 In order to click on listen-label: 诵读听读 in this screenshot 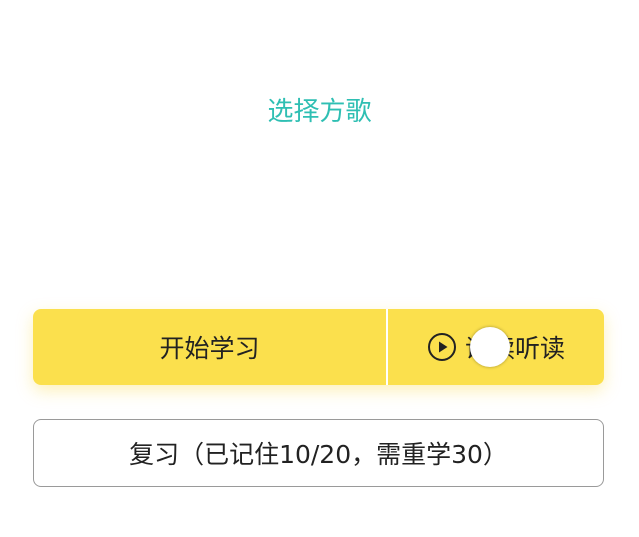, I will do `click(514, 348)`.